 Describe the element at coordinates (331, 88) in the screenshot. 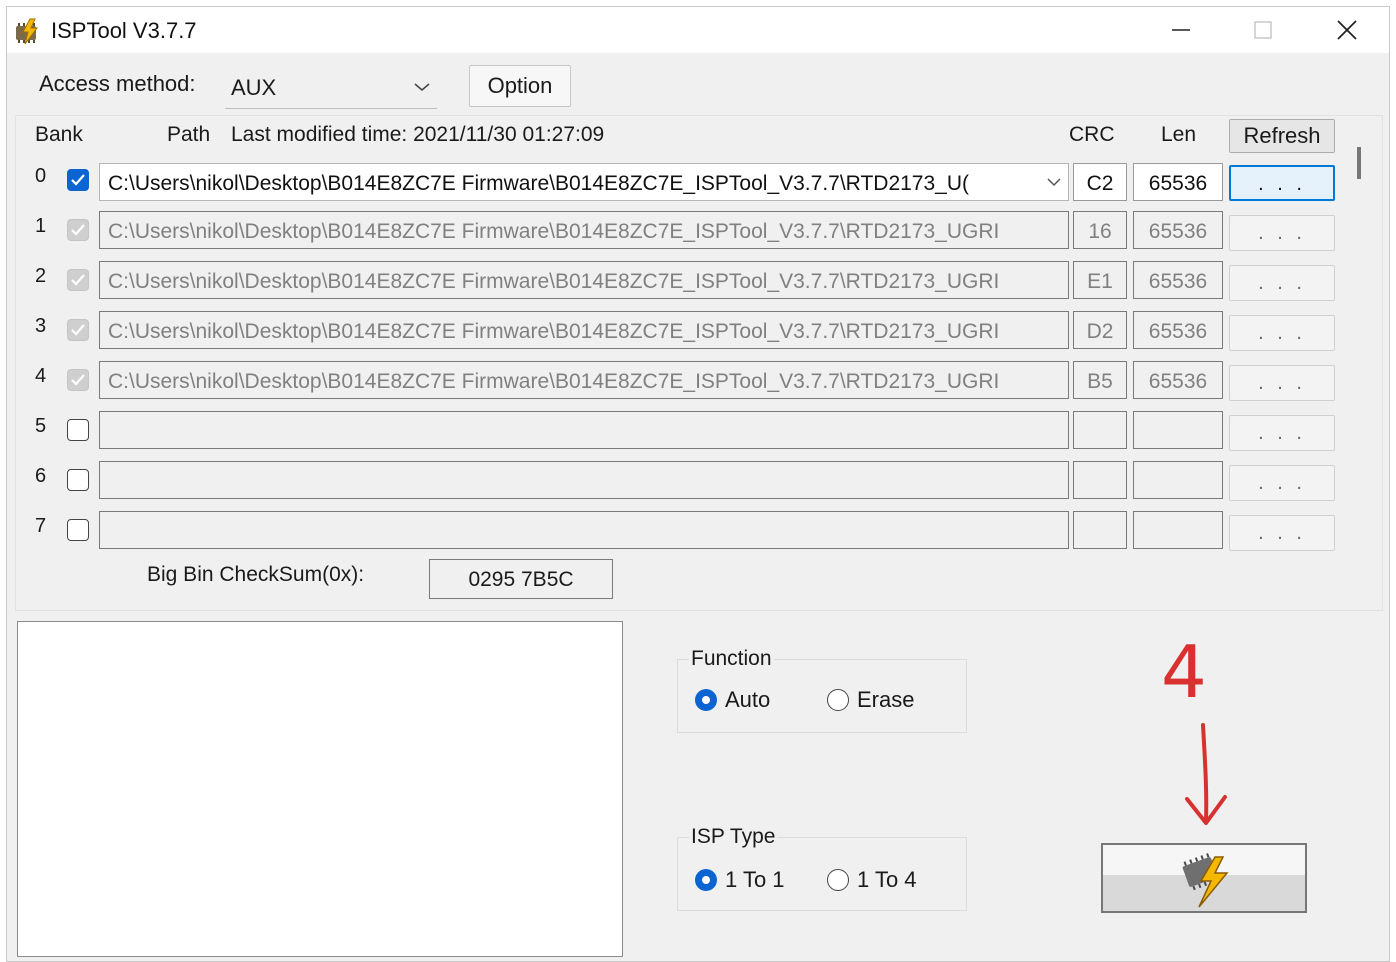

I see `access-method-combobox: AUX` at that location.